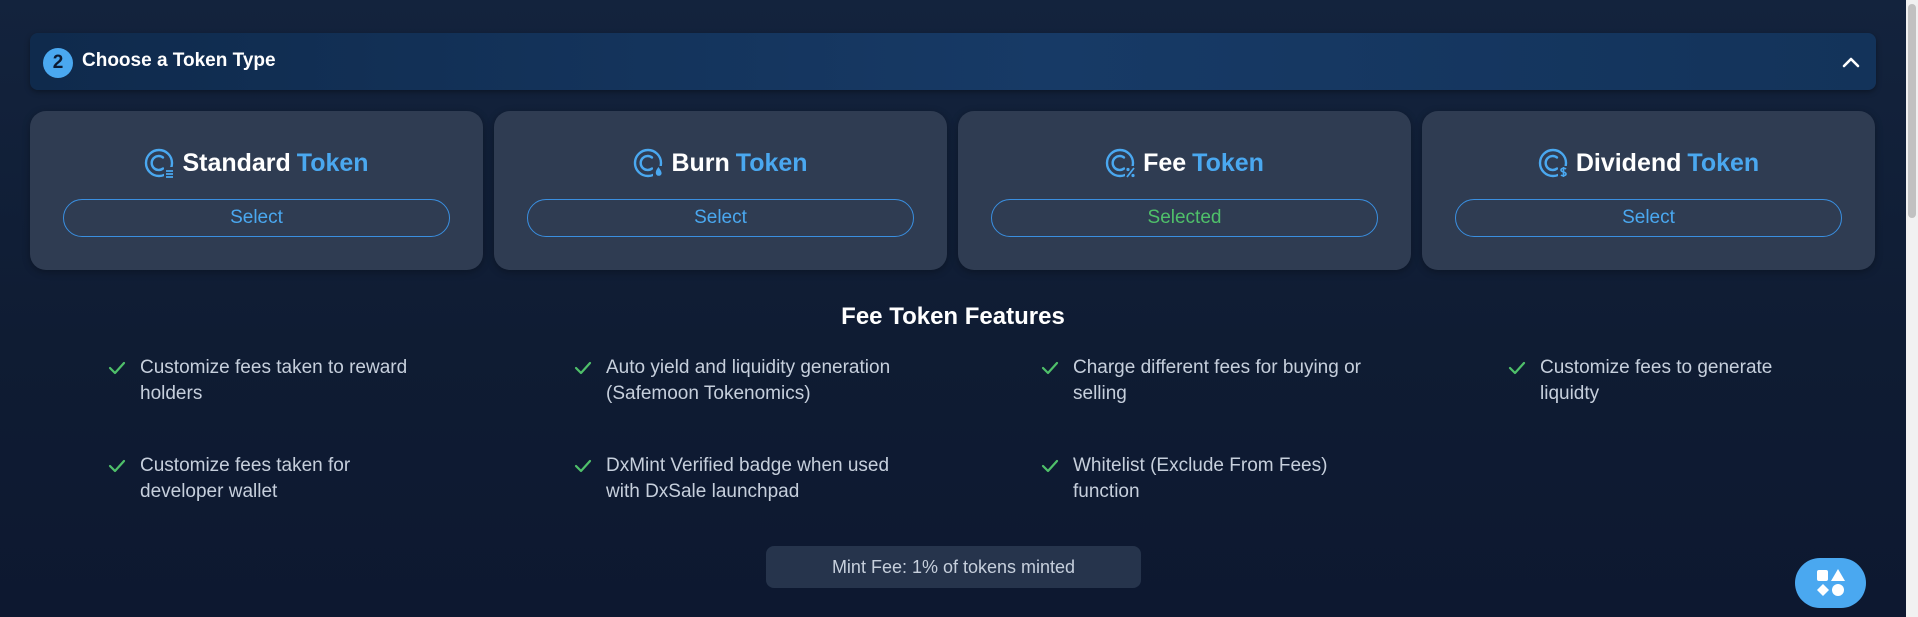 This screenshot has height=617, width=1918. I want to click on coin-burn-icon, so click(649, 163).